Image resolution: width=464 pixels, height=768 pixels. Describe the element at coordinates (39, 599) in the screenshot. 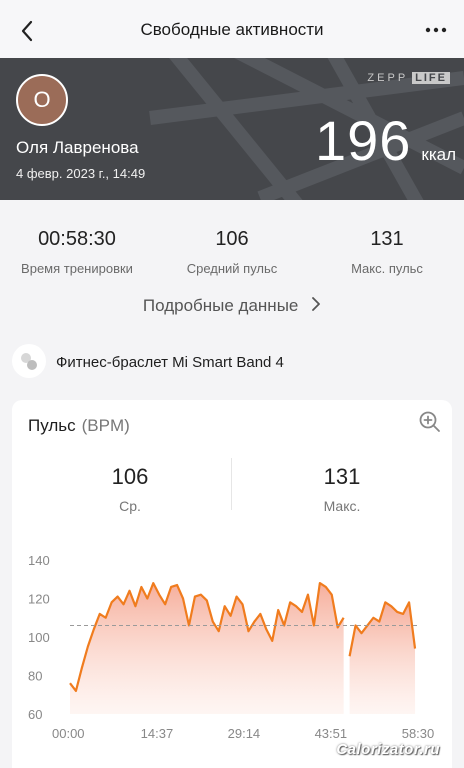

I see `y-tick-label: 120` at that location.